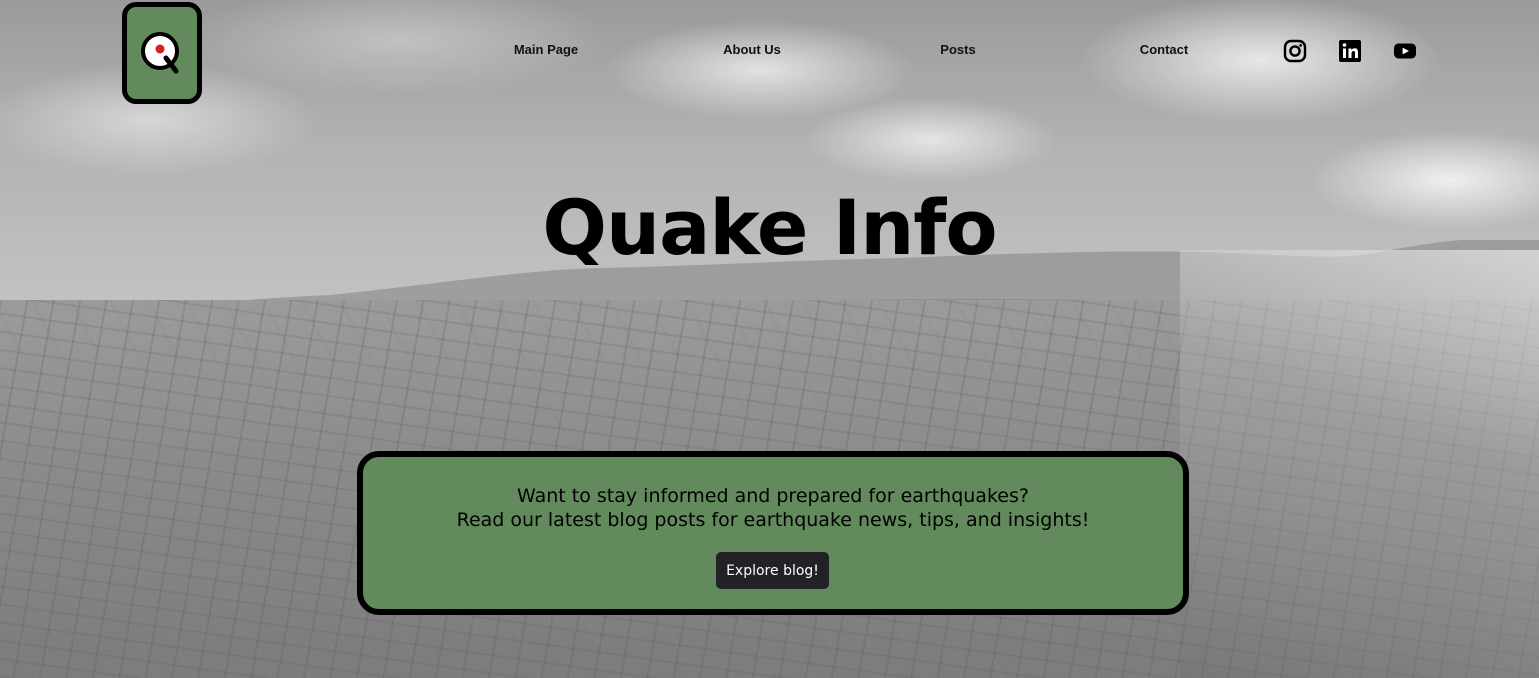  I want to click on instagram-link, so click(1295, 51).